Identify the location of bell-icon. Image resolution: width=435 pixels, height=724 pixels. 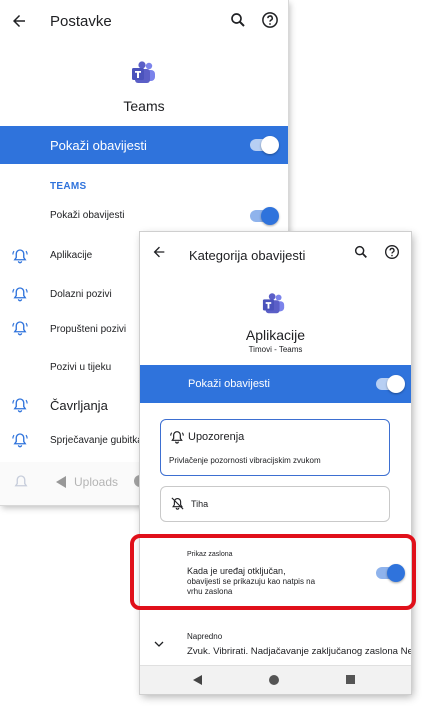
(21, 481).